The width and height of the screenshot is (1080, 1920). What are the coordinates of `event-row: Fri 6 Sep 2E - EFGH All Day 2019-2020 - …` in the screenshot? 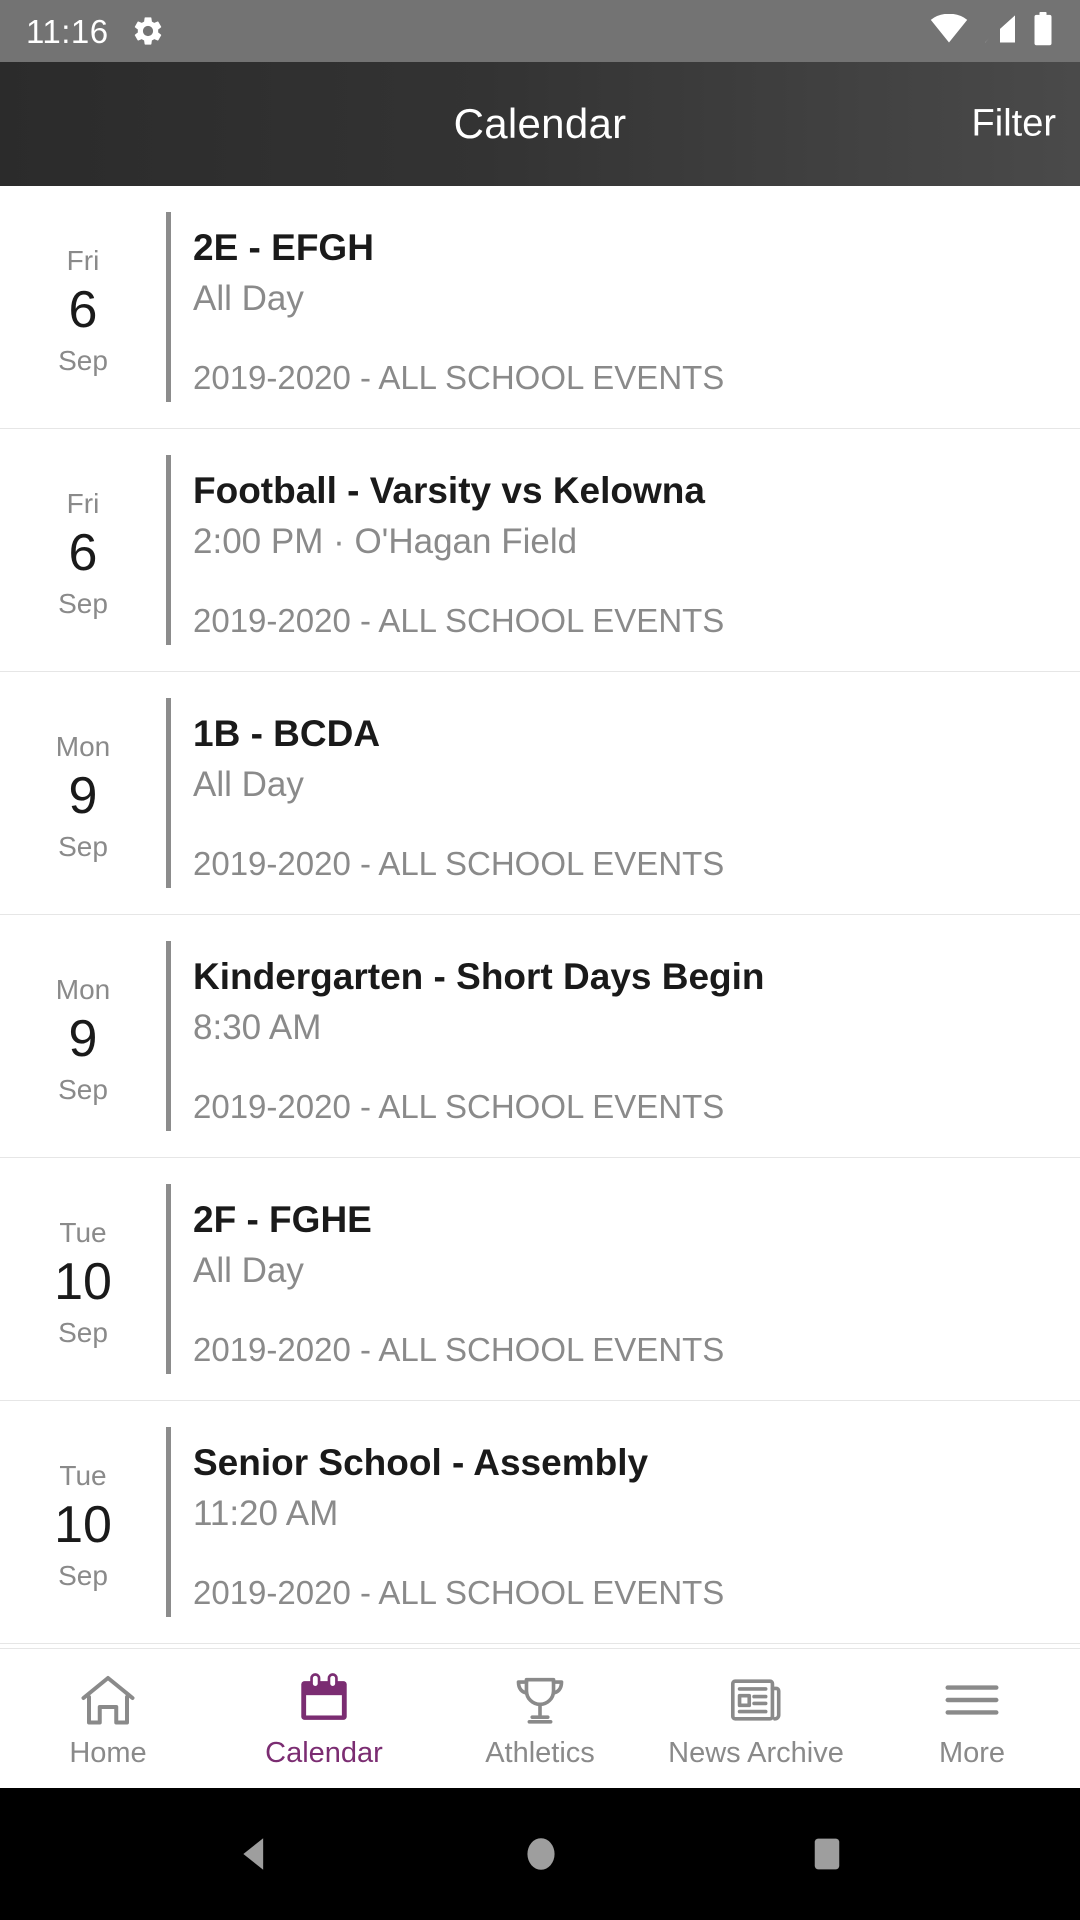 It's located at (540, 307).